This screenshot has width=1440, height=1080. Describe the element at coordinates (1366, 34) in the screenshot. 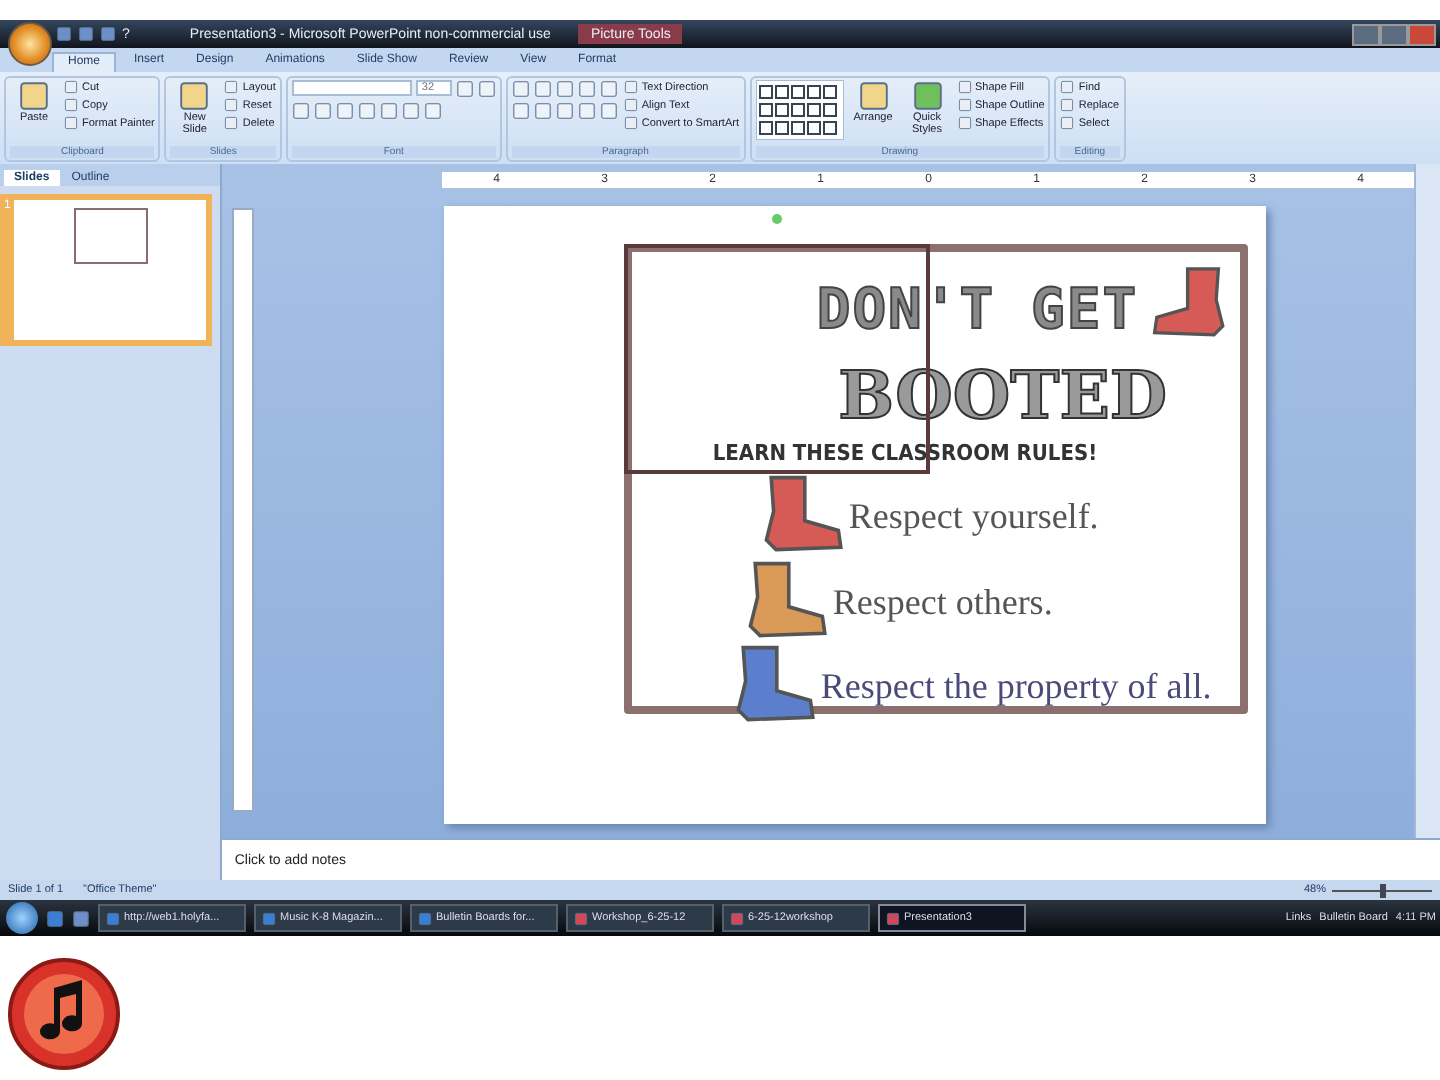

I see `minimize-button` at that location.